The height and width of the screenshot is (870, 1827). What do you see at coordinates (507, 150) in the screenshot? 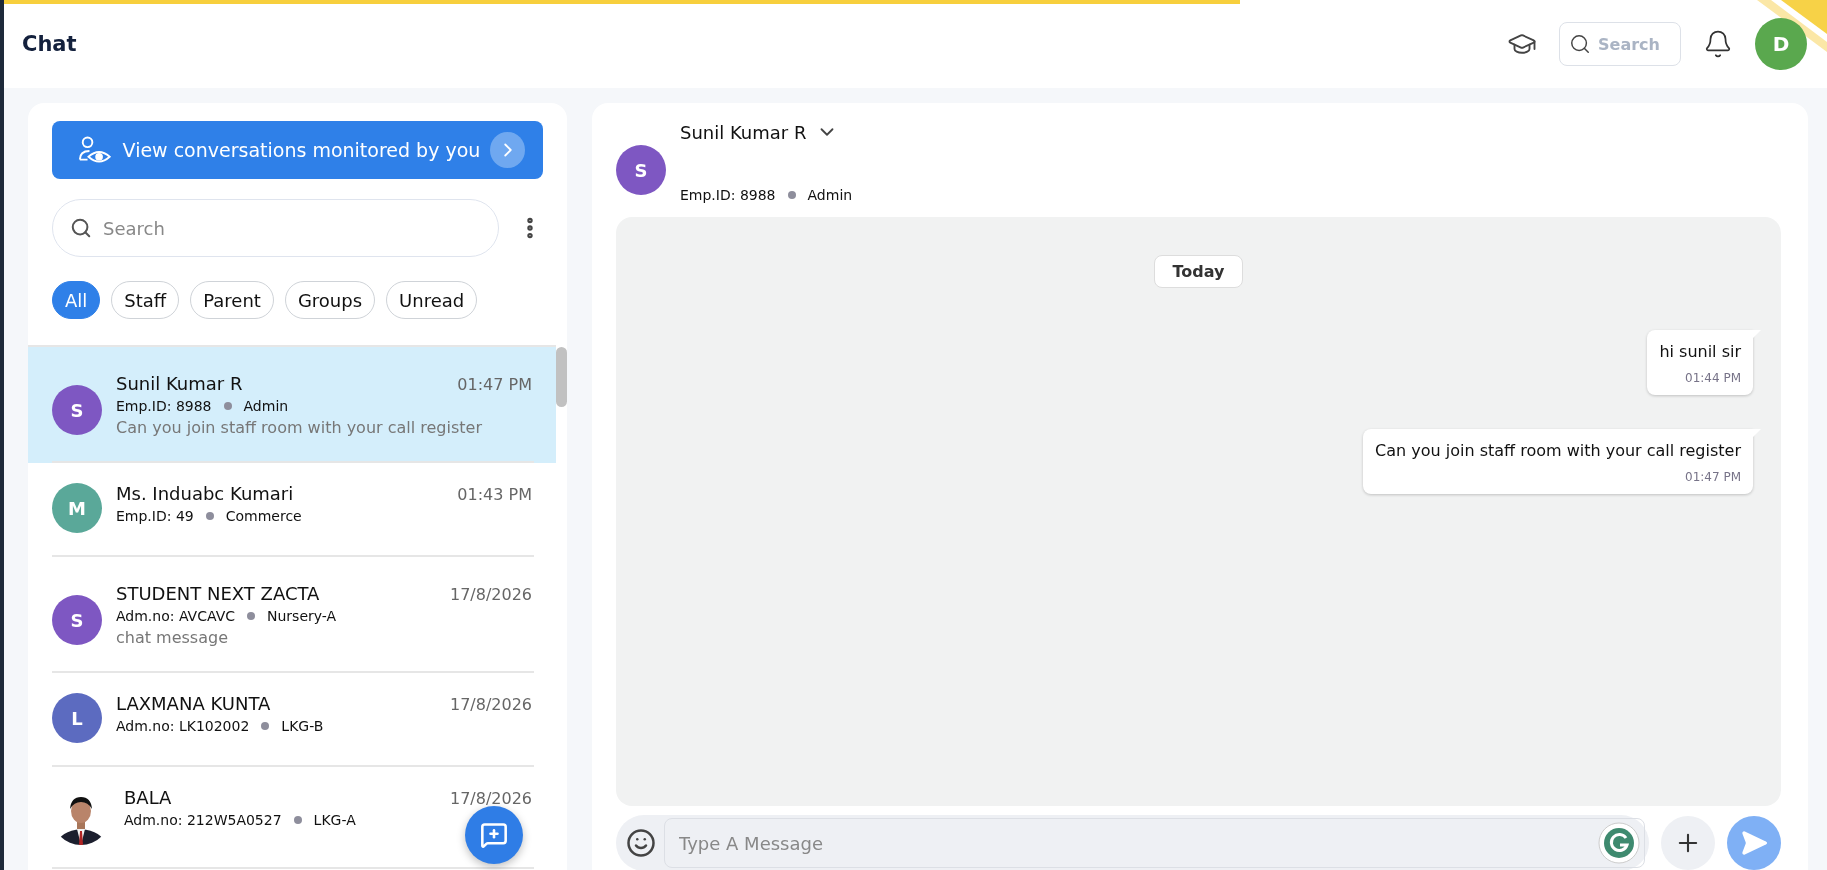
I see `chevron-right-icon` at bounding box center [507, 150].